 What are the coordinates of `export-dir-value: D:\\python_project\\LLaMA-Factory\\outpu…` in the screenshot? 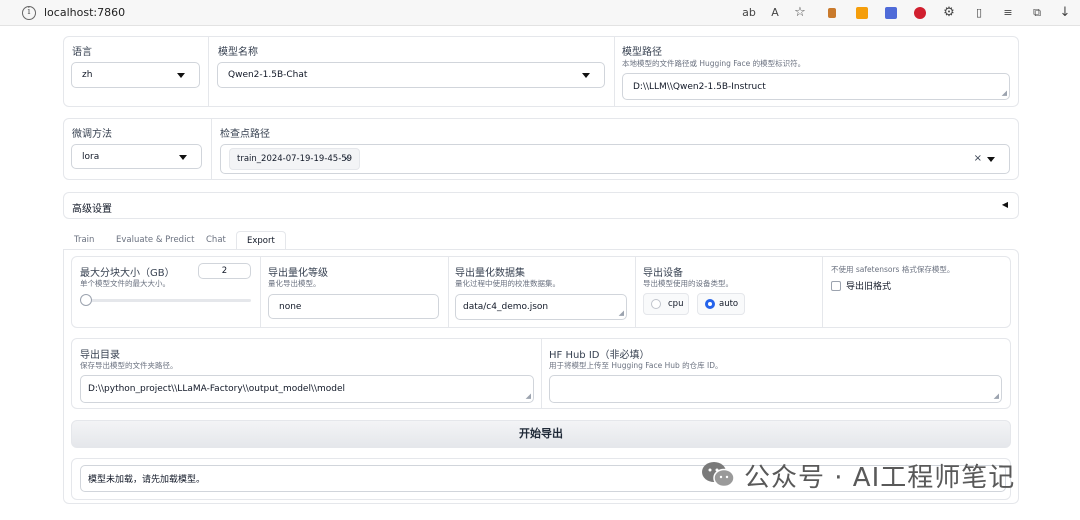 It's located at (217, 389).